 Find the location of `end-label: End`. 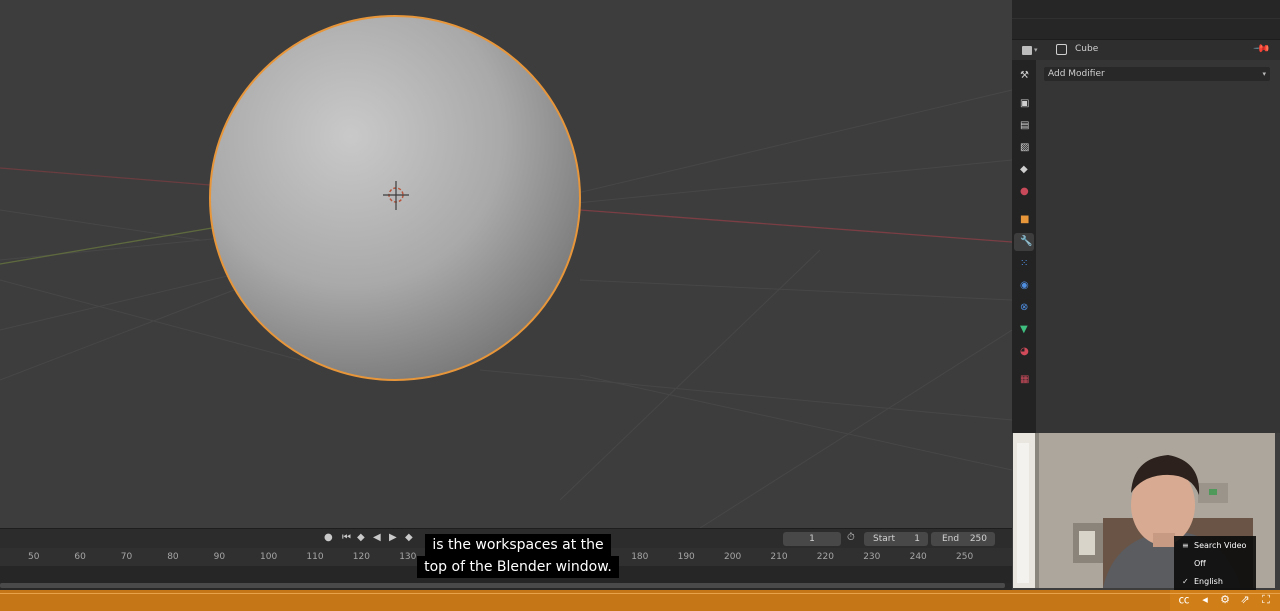

end-label: End is located at coordinates (951, 539).